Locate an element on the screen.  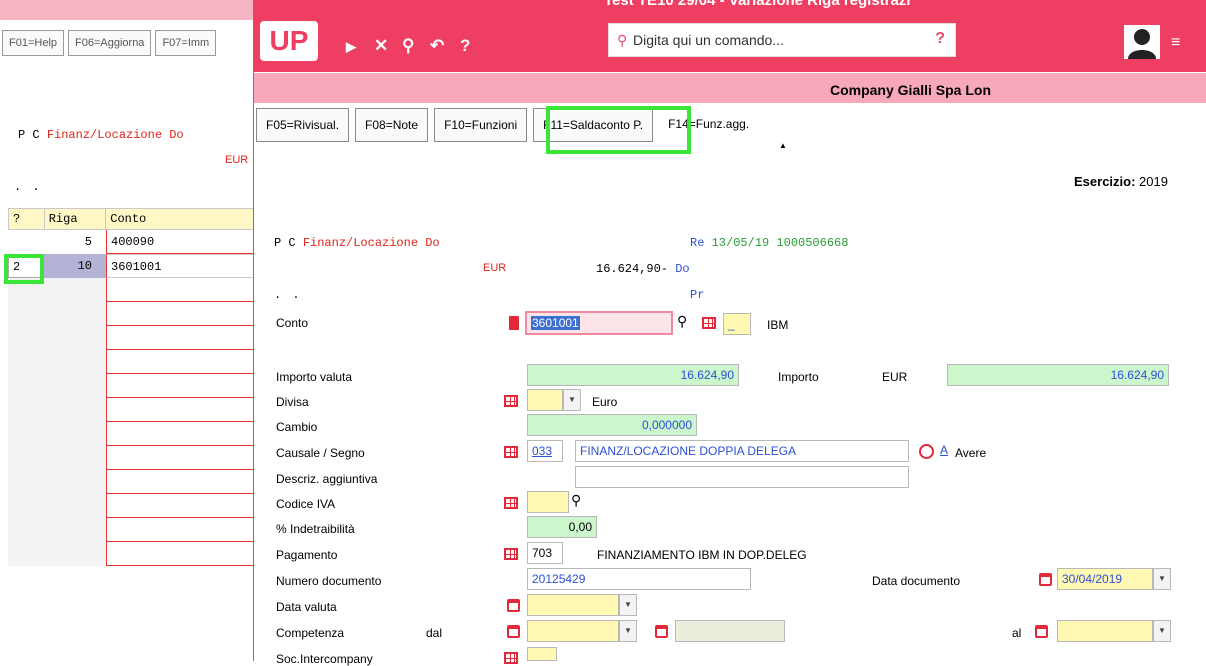
data-valuta-label: Data valuta is located at coordinates (306, 607).